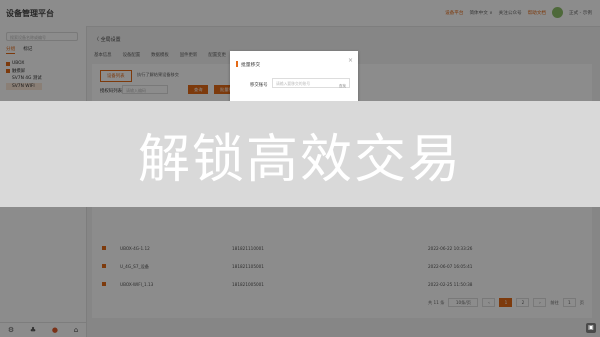 The height and width of the screenshot is (337, 600). What do you see at coordinates (350, 60) in the screenshot?
I see `close-icon: ×` at bounding box center [350, 60].